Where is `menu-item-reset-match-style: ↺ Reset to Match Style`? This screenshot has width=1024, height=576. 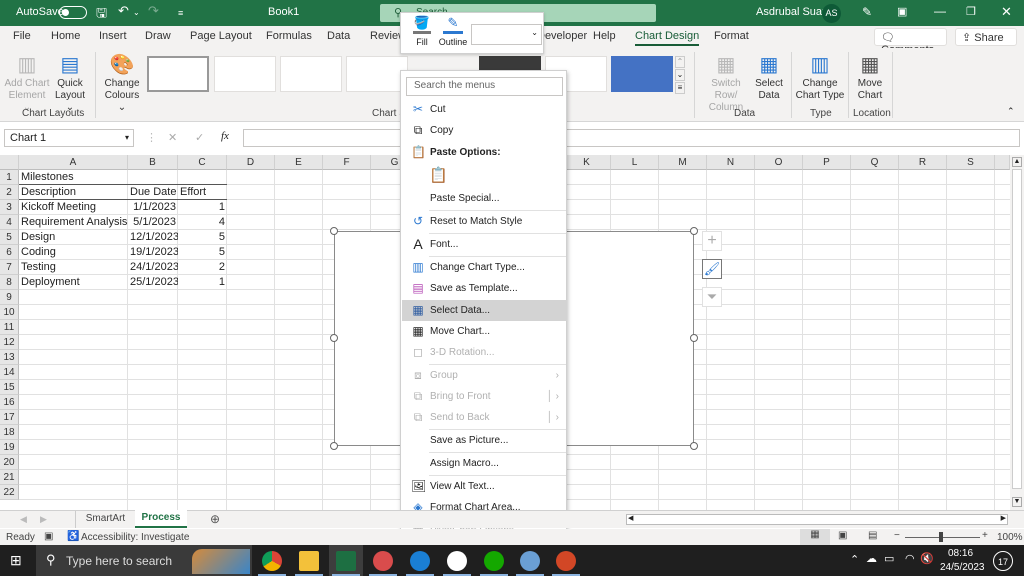
menu-item-reset-match-style: ↺ Reset to Match Style is located at coordinates (484, 221).